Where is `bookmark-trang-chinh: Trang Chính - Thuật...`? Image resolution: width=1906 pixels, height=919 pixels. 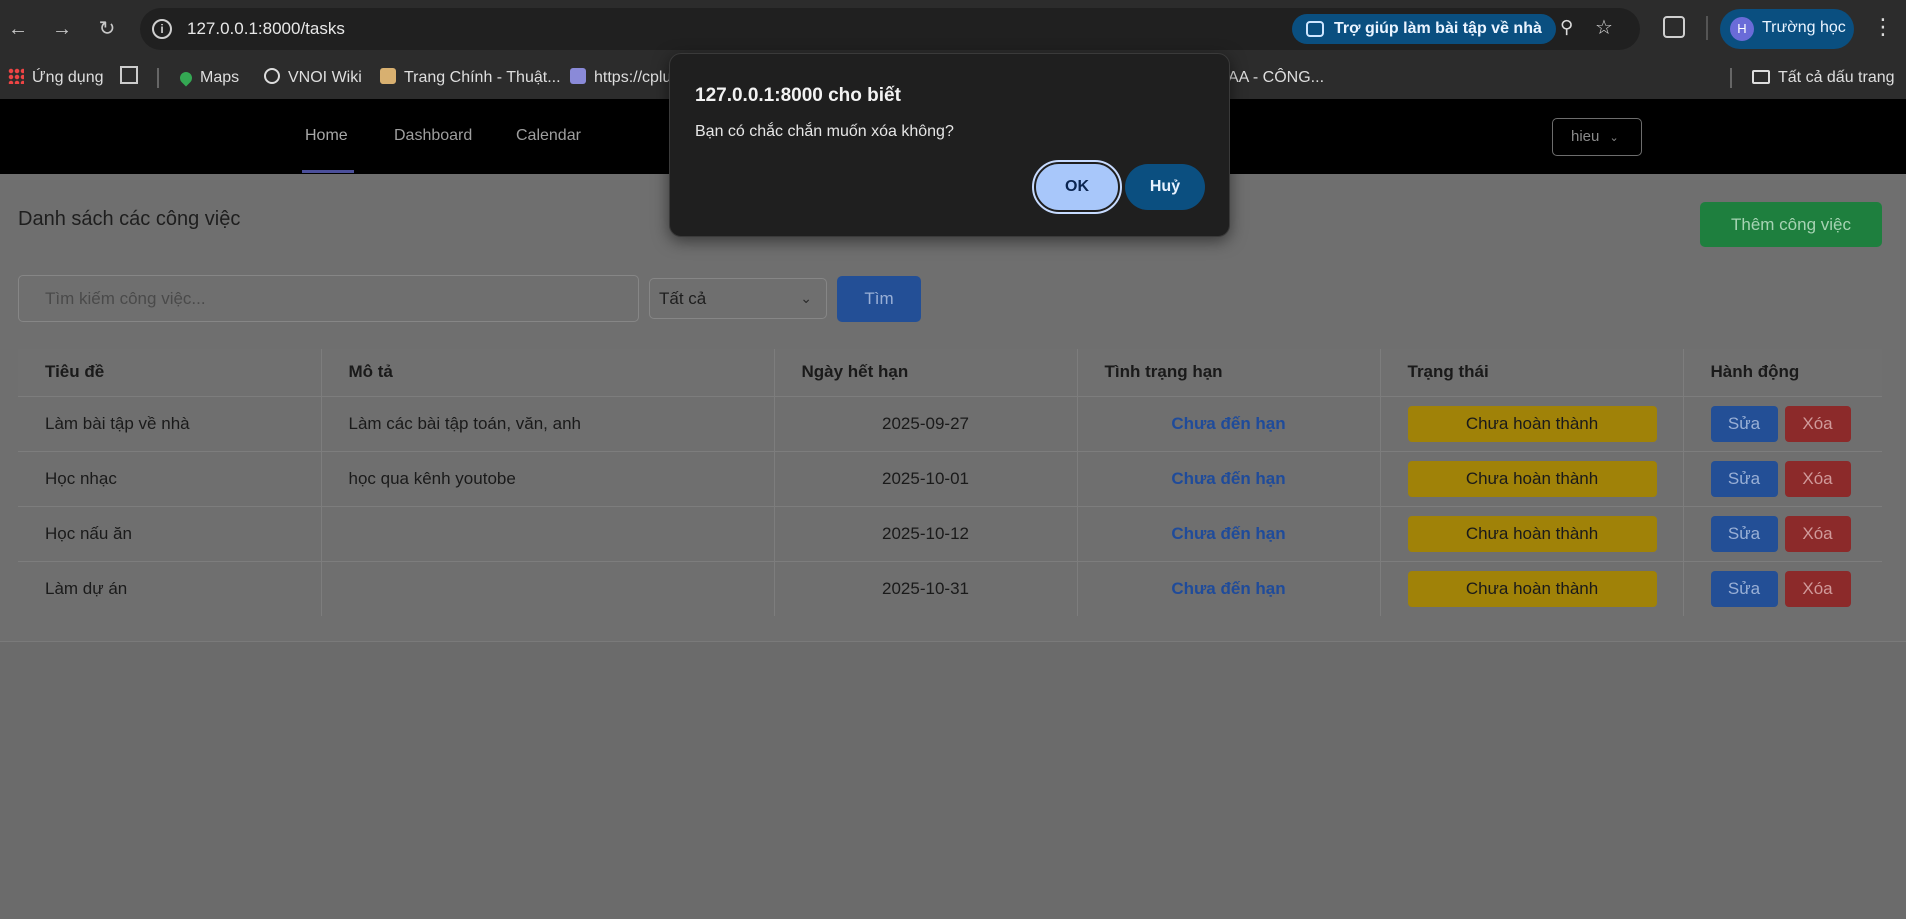 bookmark-trang-chinh: Trang Chính - Thuật... is located at coordinates (470, 78).